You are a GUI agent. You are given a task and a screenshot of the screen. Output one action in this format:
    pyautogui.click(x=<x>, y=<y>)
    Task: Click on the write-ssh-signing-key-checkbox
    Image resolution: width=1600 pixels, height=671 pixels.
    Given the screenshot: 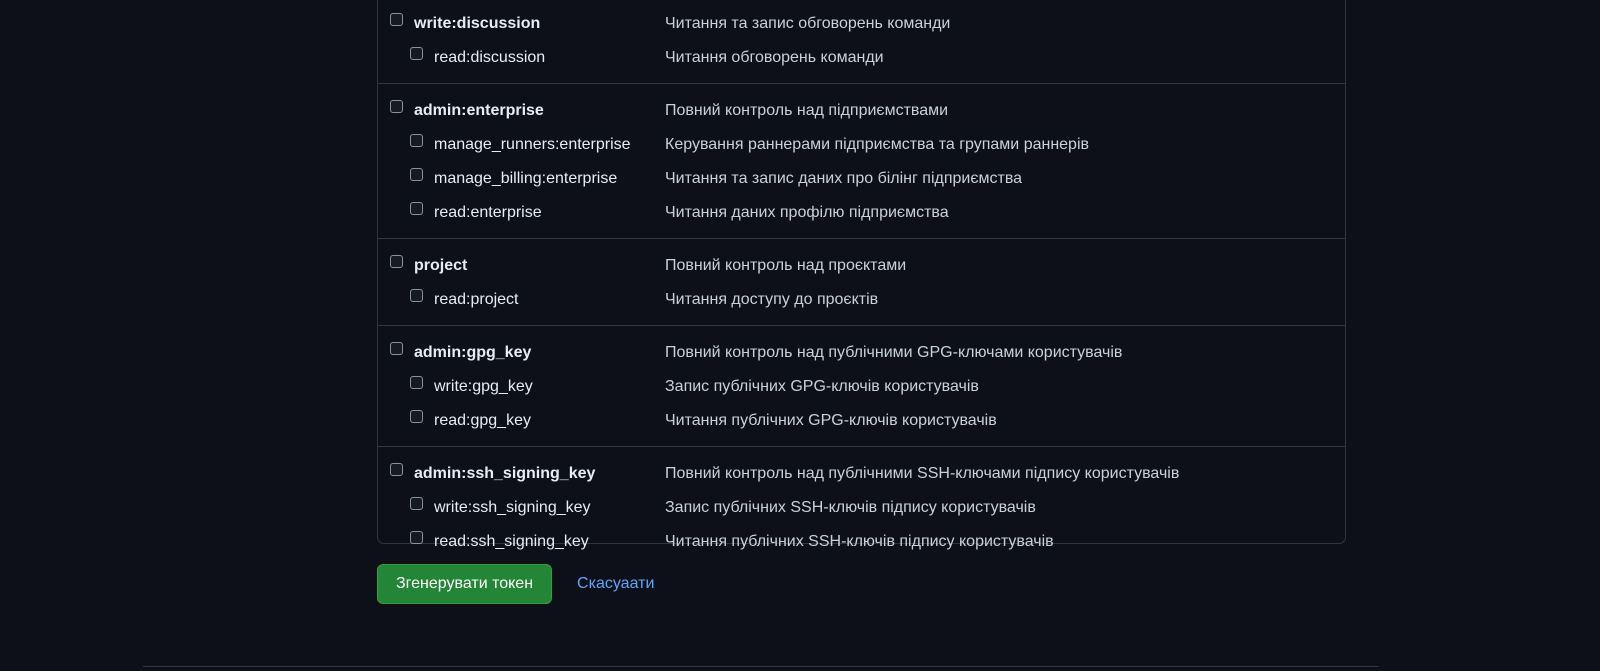 What is the action you would take?
    pyautogui.click(x=416, y=503)
    